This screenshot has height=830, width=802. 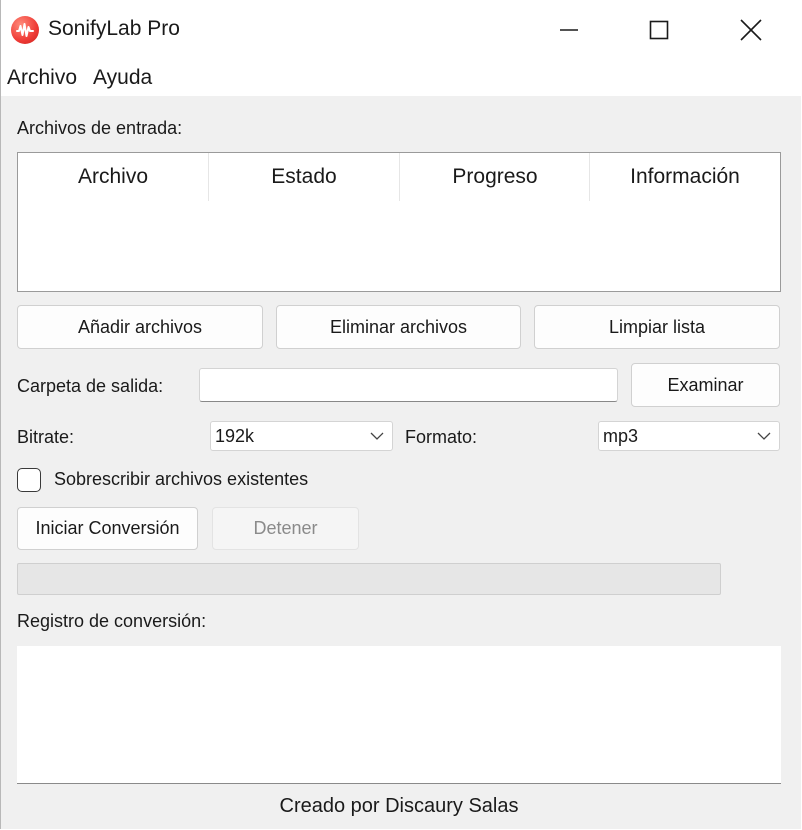 I want to click on stop-button: Detener, so click(x=285, y=528).